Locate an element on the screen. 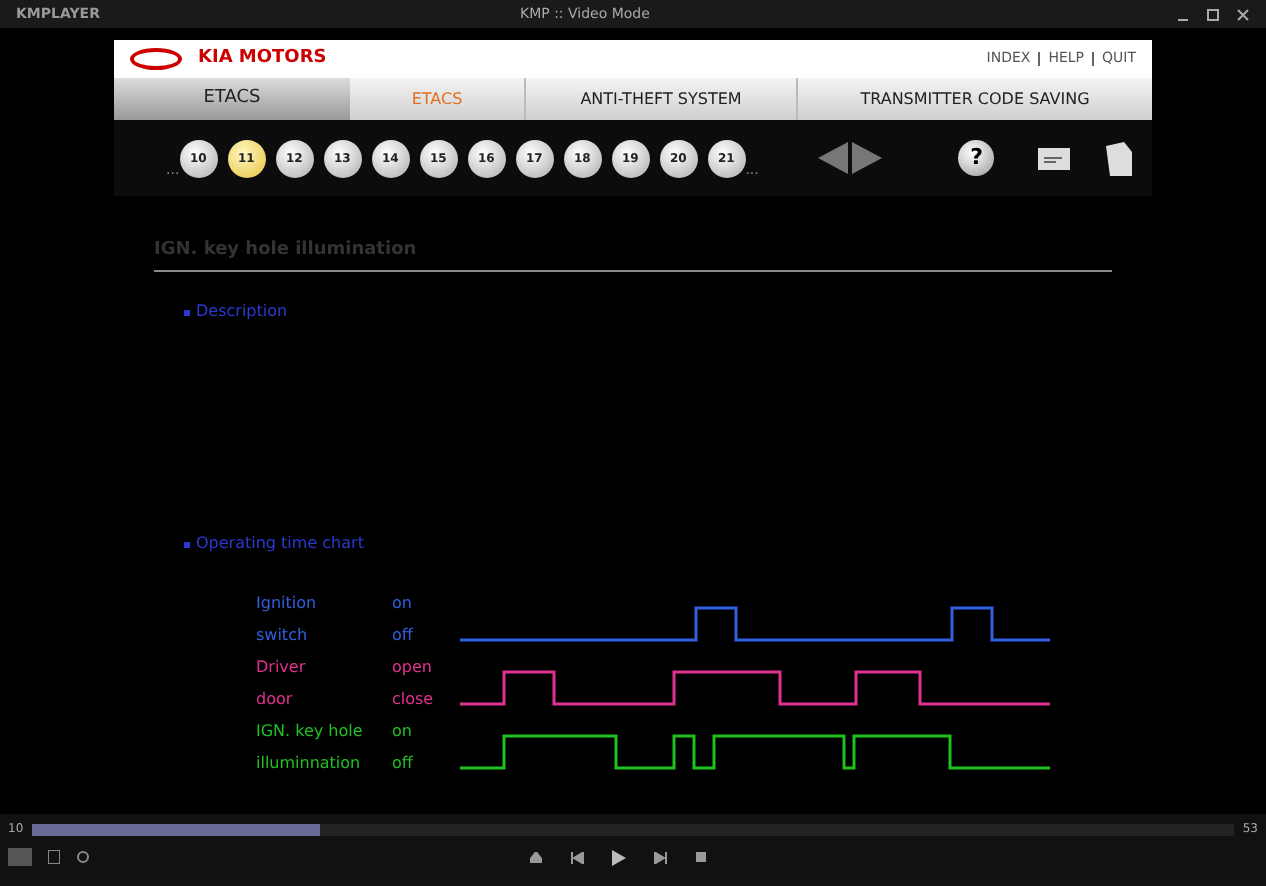  signal-name: door is located at coordinates (275, 700).